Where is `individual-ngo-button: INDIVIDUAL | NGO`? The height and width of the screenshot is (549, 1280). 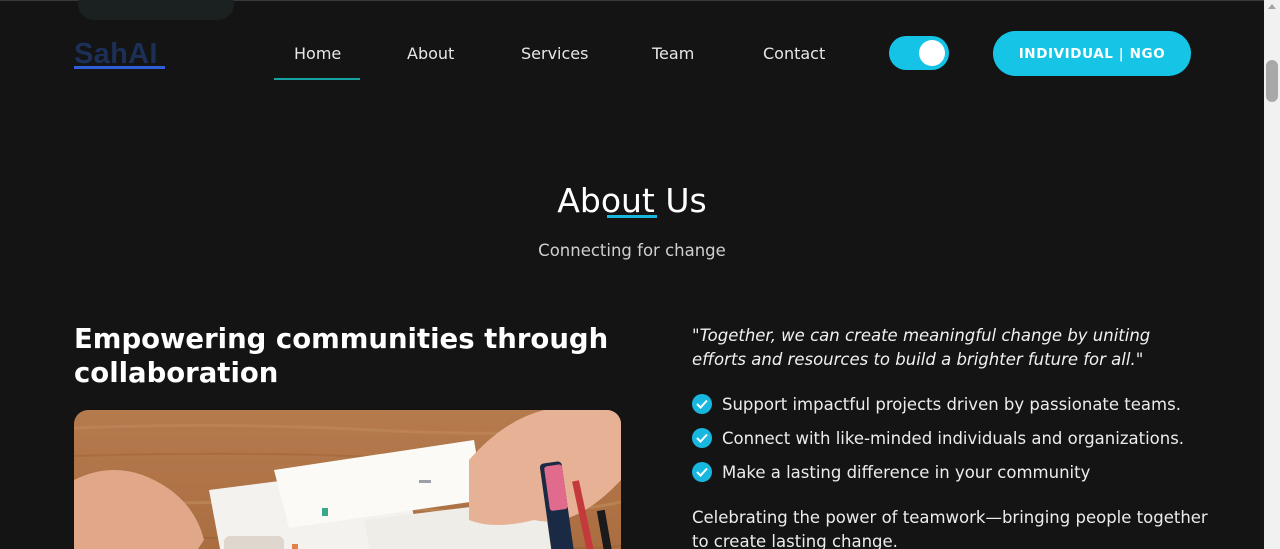 individual-ngo-button: INDIVIDUAL | NGO is located at coordinates (1092, 53).